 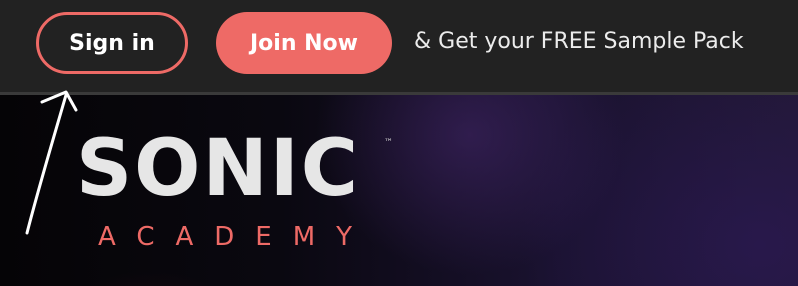 I want to click on hand-drawn-arrow-icon, so click(x=51, y=162).